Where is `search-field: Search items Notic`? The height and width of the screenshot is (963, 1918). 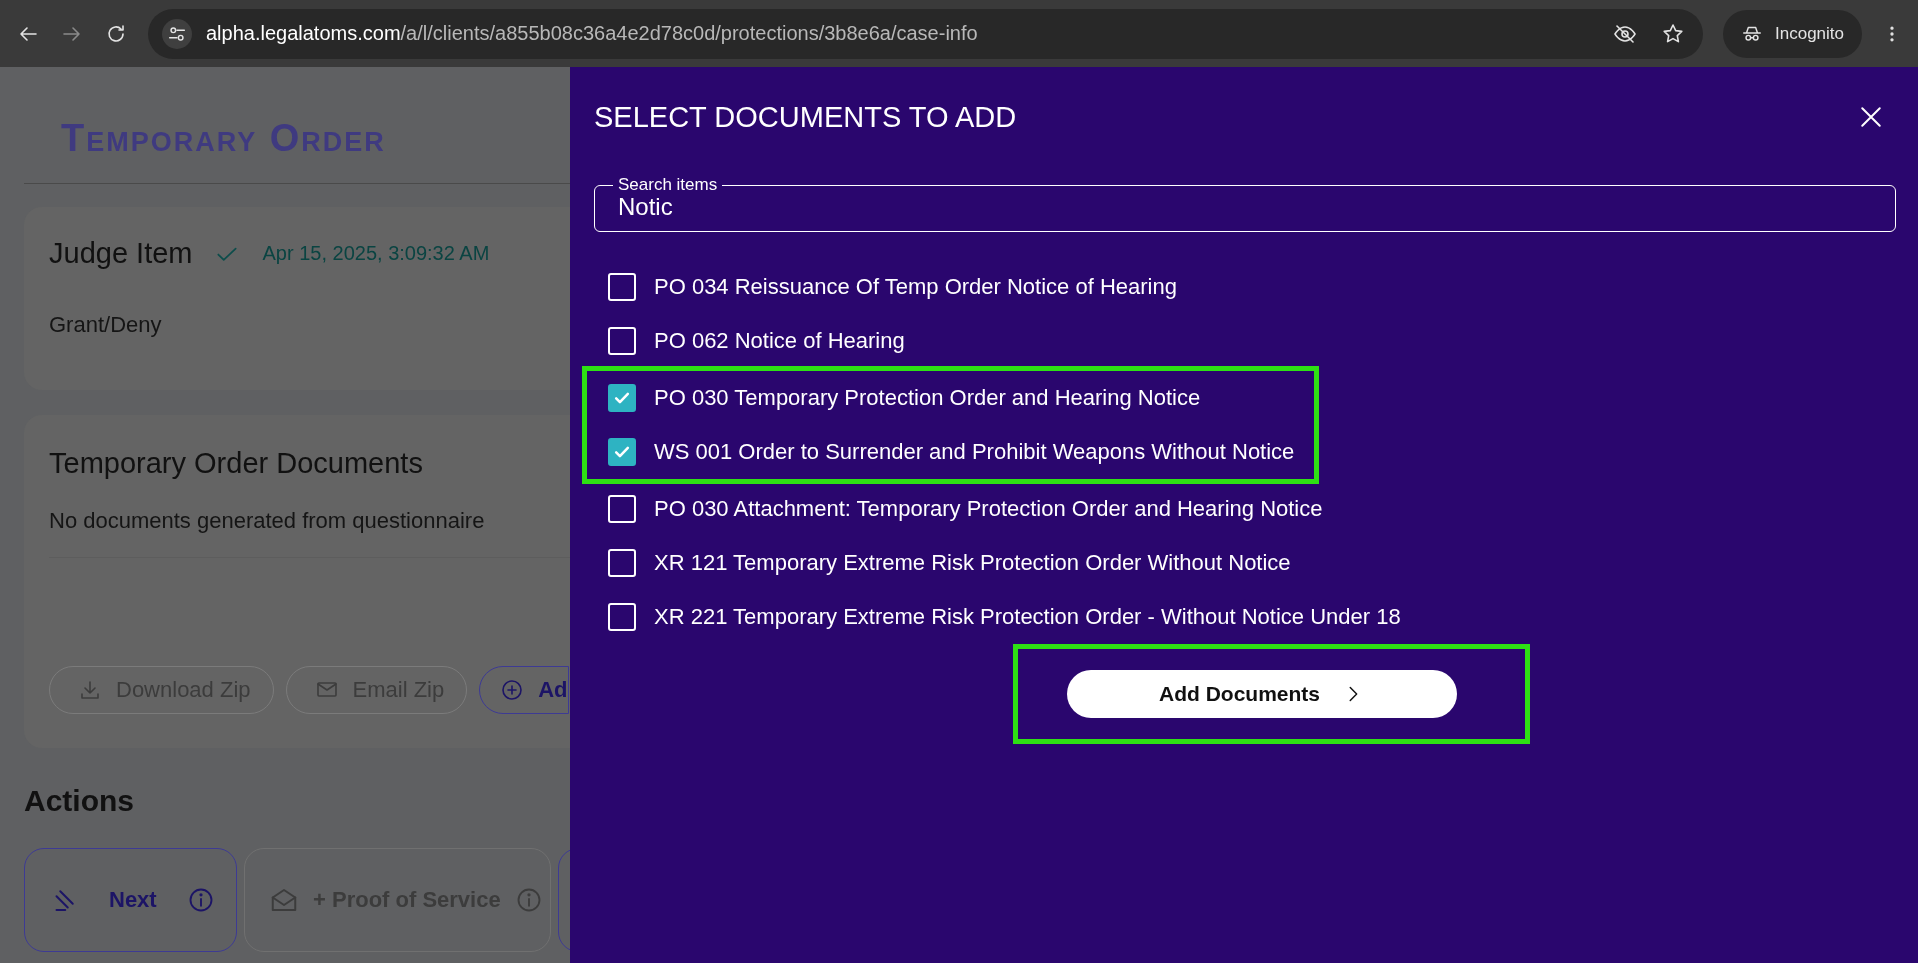 search-field: Search items Notic is located at coordinates (1245, 203).